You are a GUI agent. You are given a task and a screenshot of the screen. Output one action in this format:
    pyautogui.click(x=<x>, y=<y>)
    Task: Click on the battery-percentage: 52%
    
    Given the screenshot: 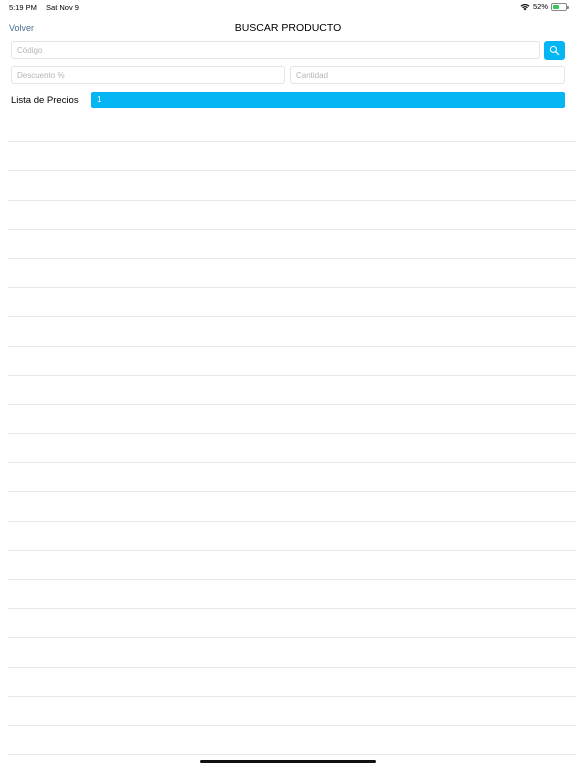 What is the action you would take?
    pyautogui.click(x=540, y=6)
    